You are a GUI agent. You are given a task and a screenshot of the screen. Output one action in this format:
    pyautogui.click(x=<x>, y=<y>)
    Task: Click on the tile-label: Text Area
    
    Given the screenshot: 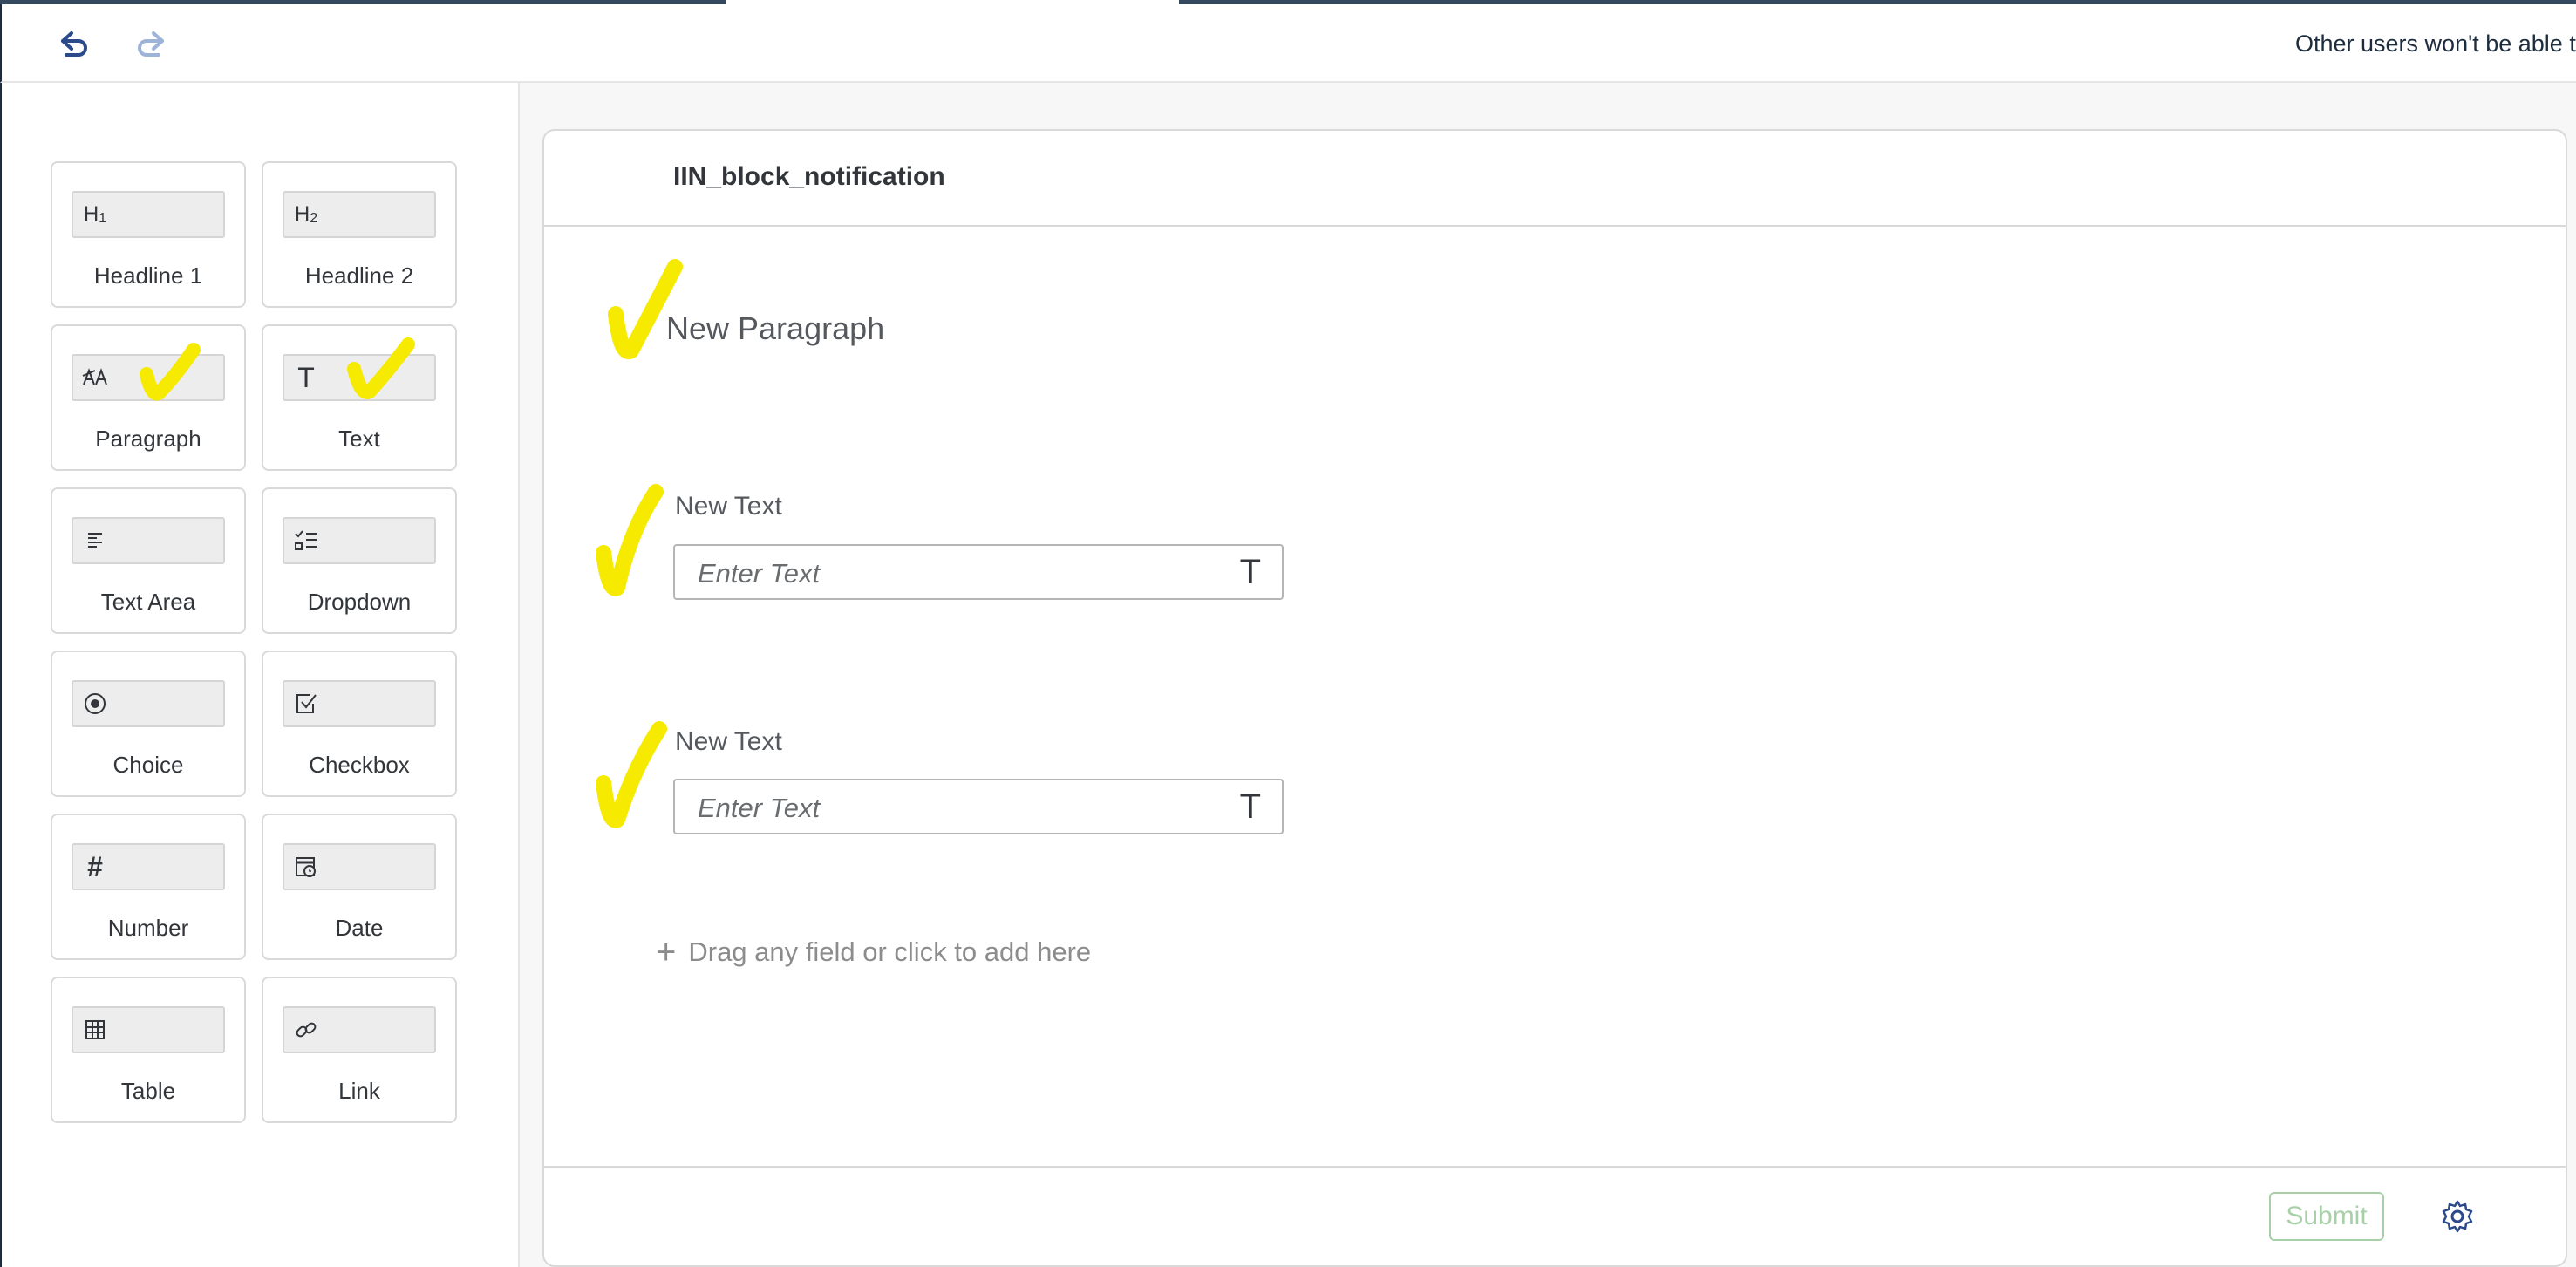 What is the action you would take?
    pyautogui.click(x=148, y=602)
    